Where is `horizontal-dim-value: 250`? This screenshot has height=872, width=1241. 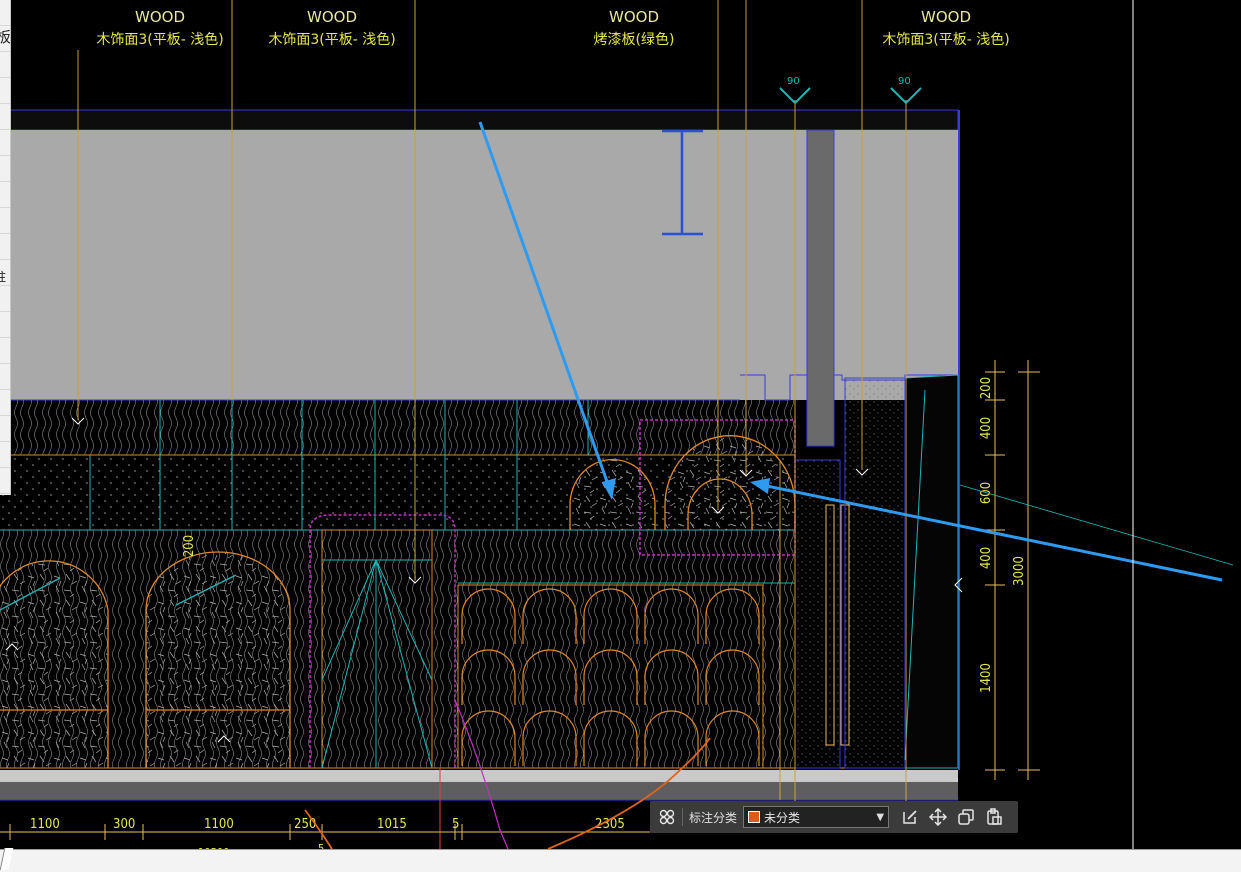
horizontal-dim-value: 250 is located at coordinates (305, 824).